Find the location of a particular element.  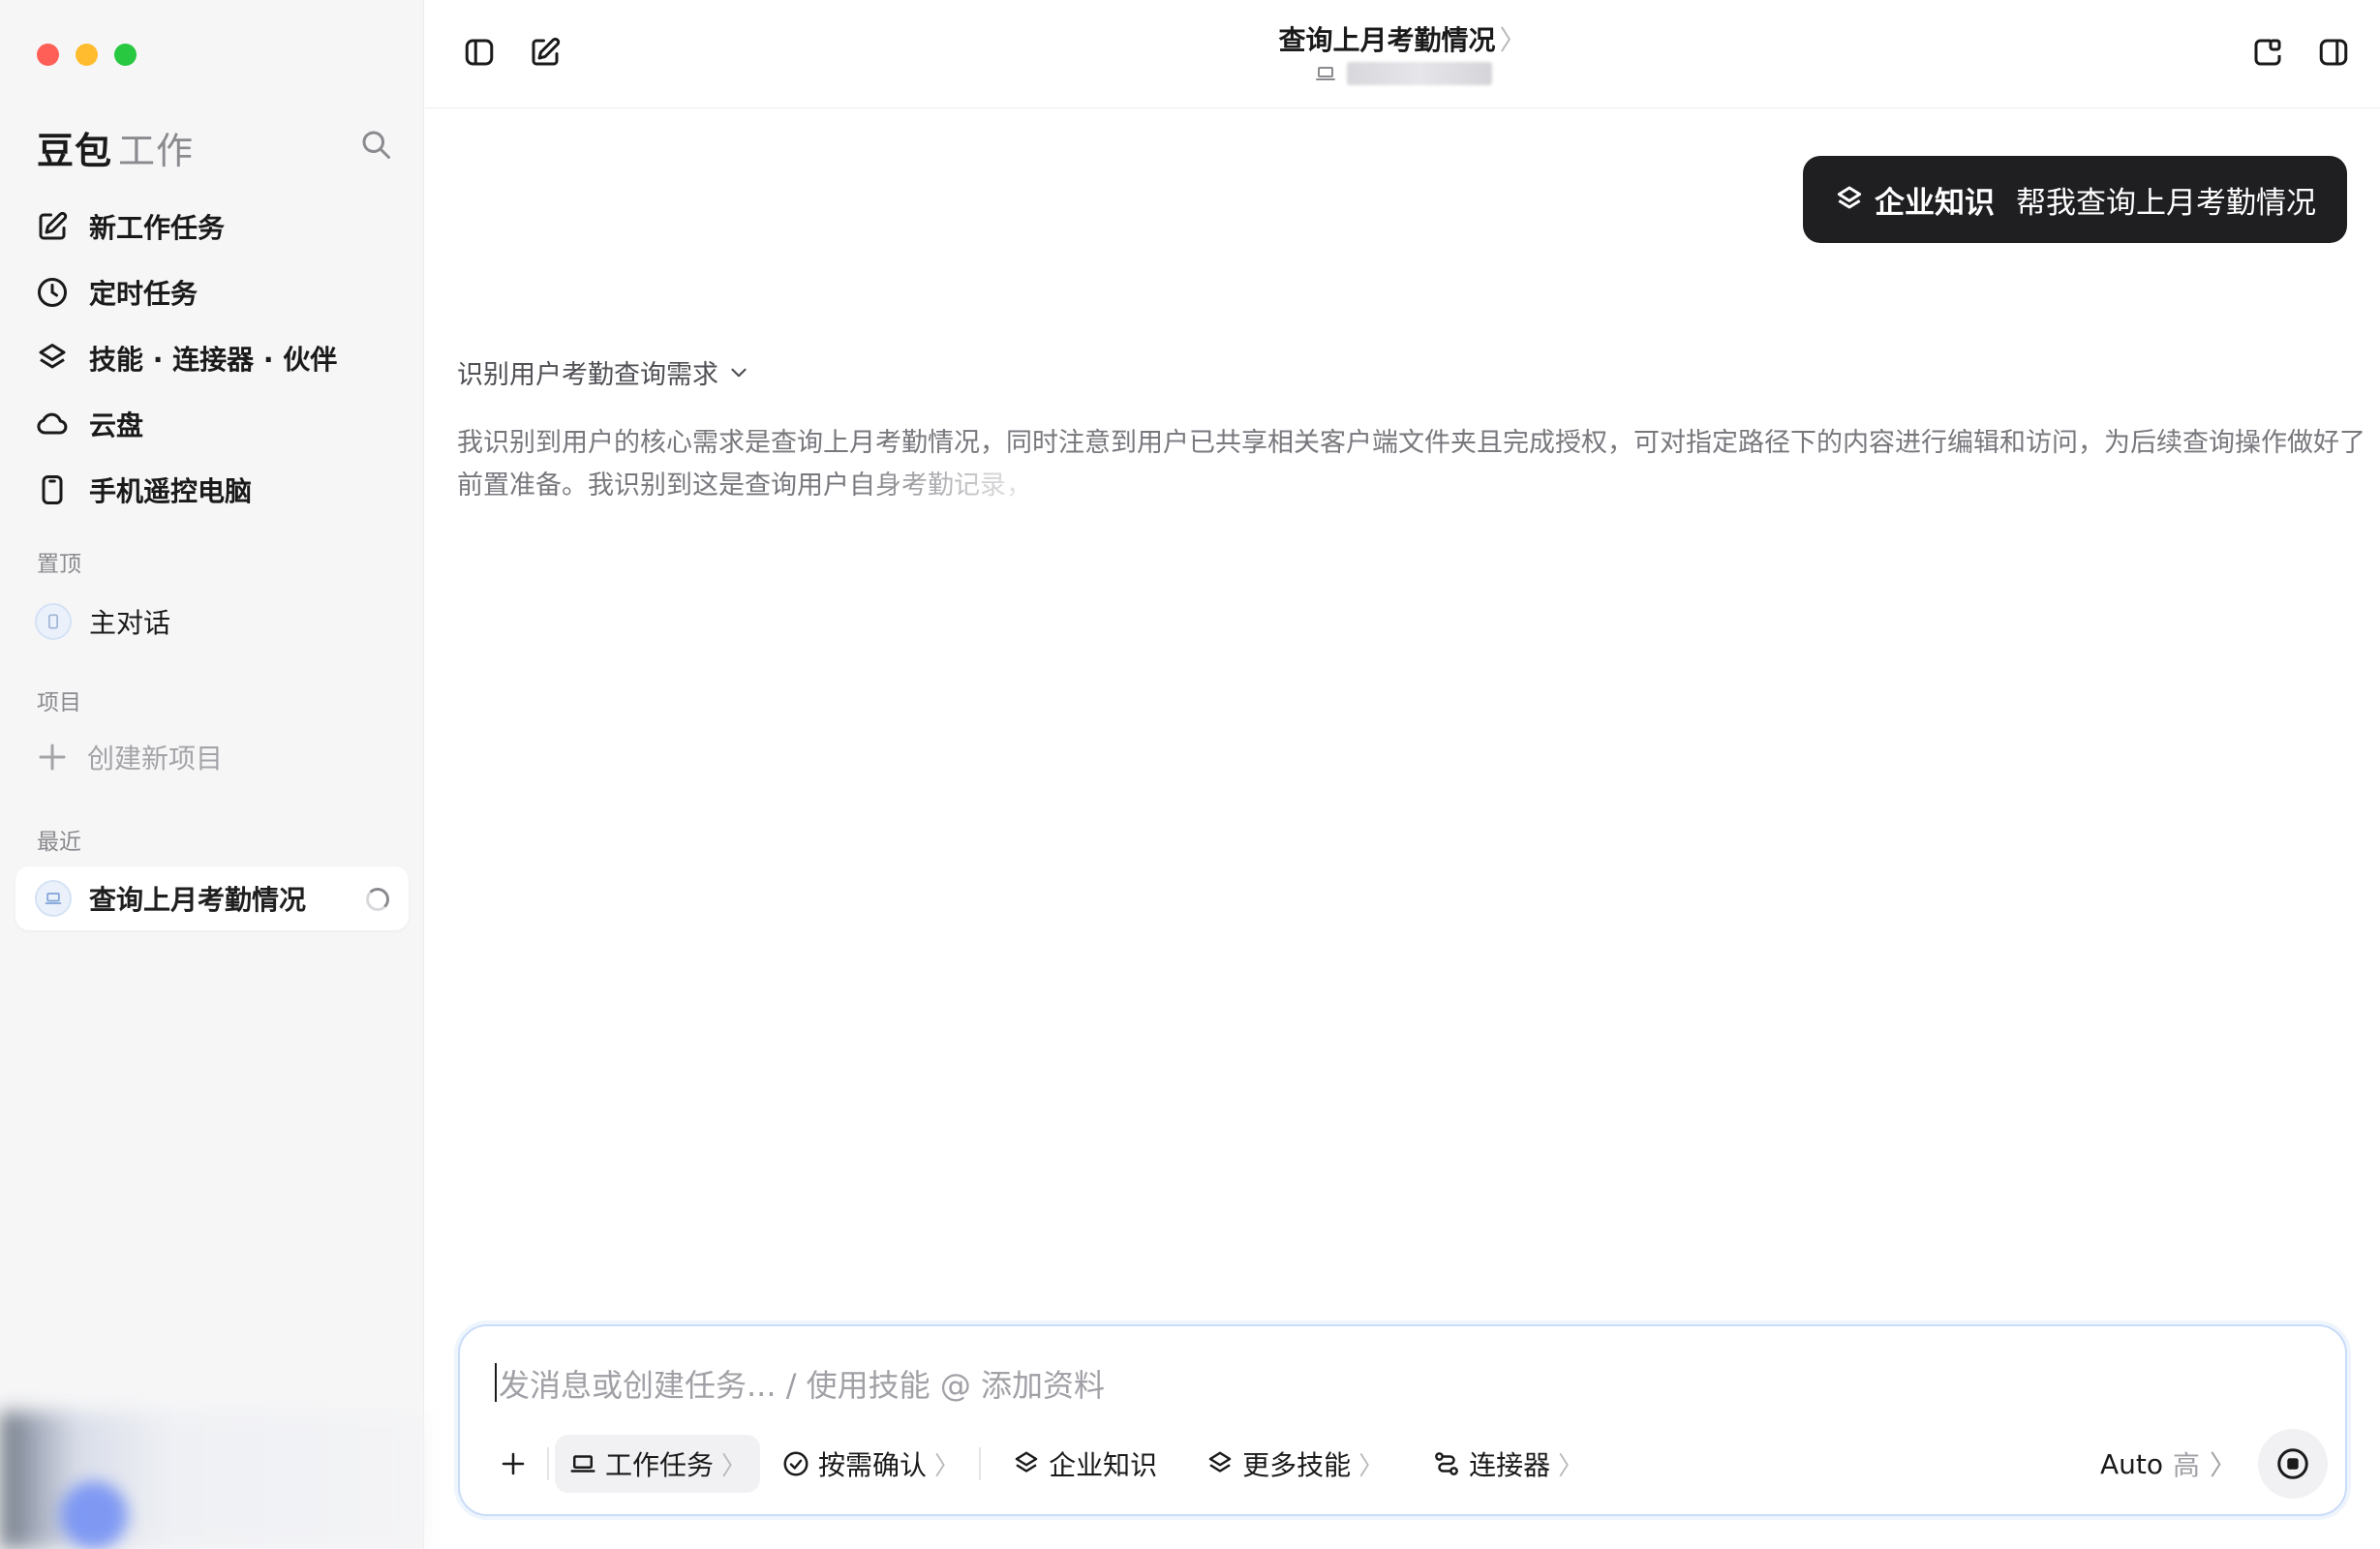

create-project-label: 创建新项目 is located at coordinates (155, 759).